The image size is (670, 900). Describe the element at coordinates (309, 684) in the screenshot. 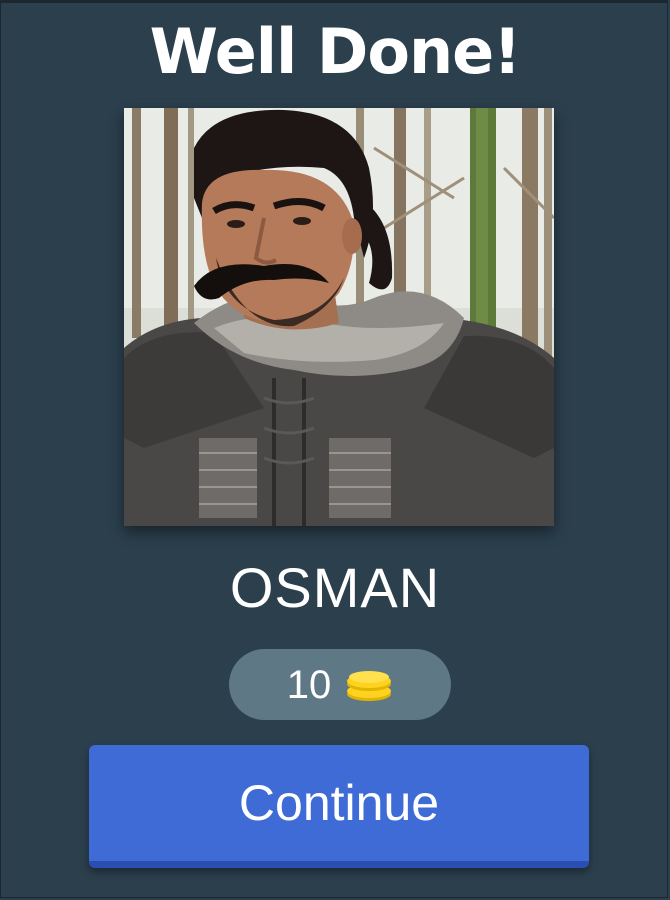

I see `reward-amount: 10` at that location.